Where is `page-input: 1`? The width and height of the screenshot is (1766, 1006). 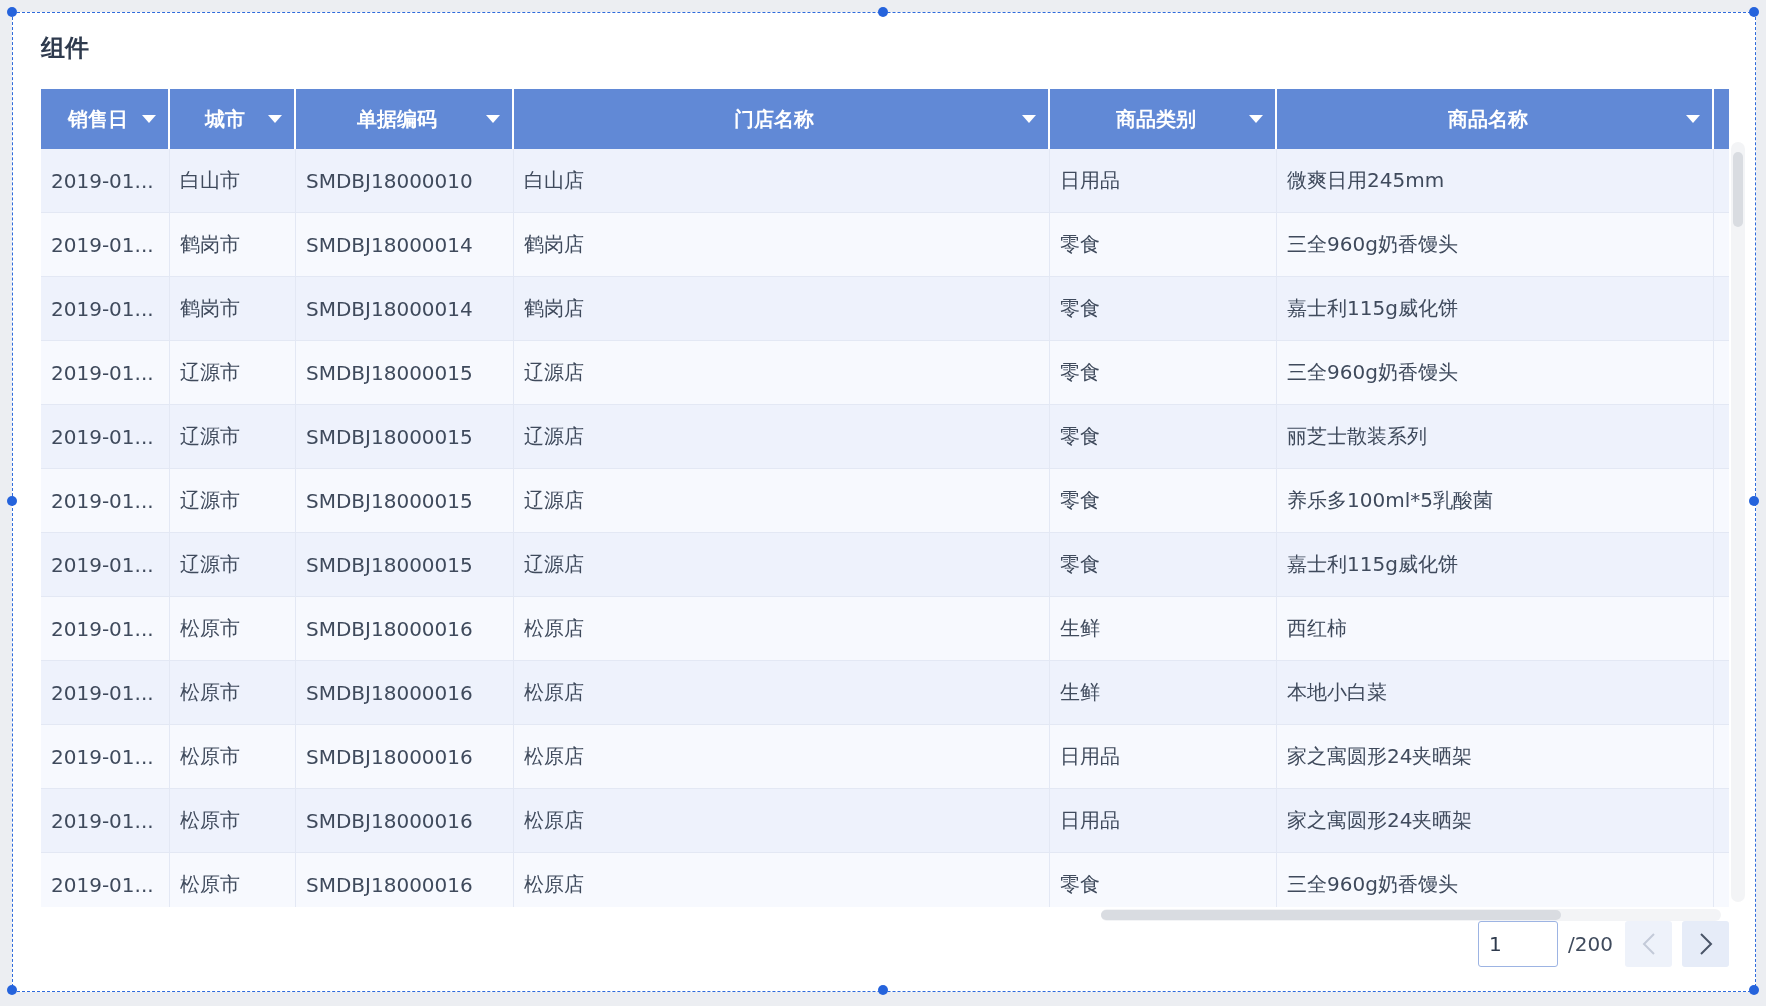
page-input: 1 is located at coordinates (1518, 944).